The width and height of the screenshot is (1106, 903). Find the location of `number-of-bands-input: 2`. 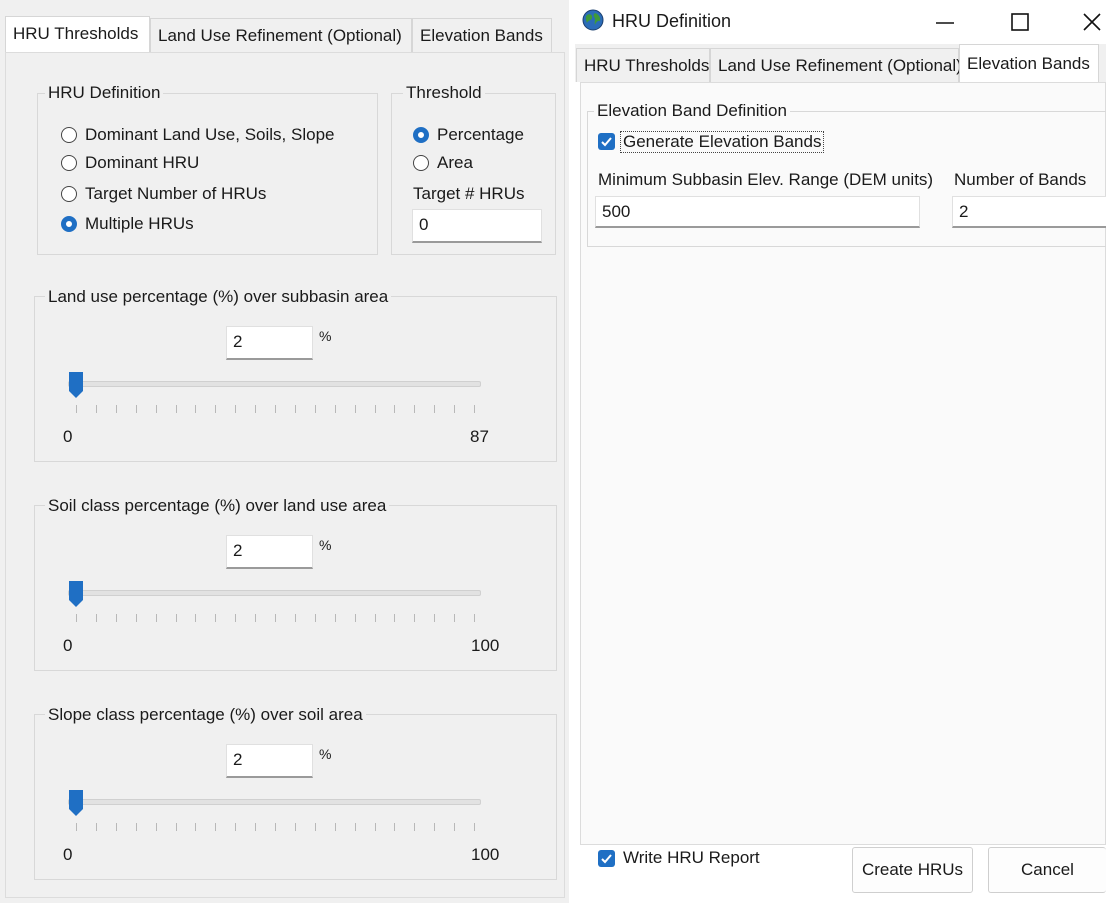

number-of-bands-input: 2 is located at coordinates (1029, 212).